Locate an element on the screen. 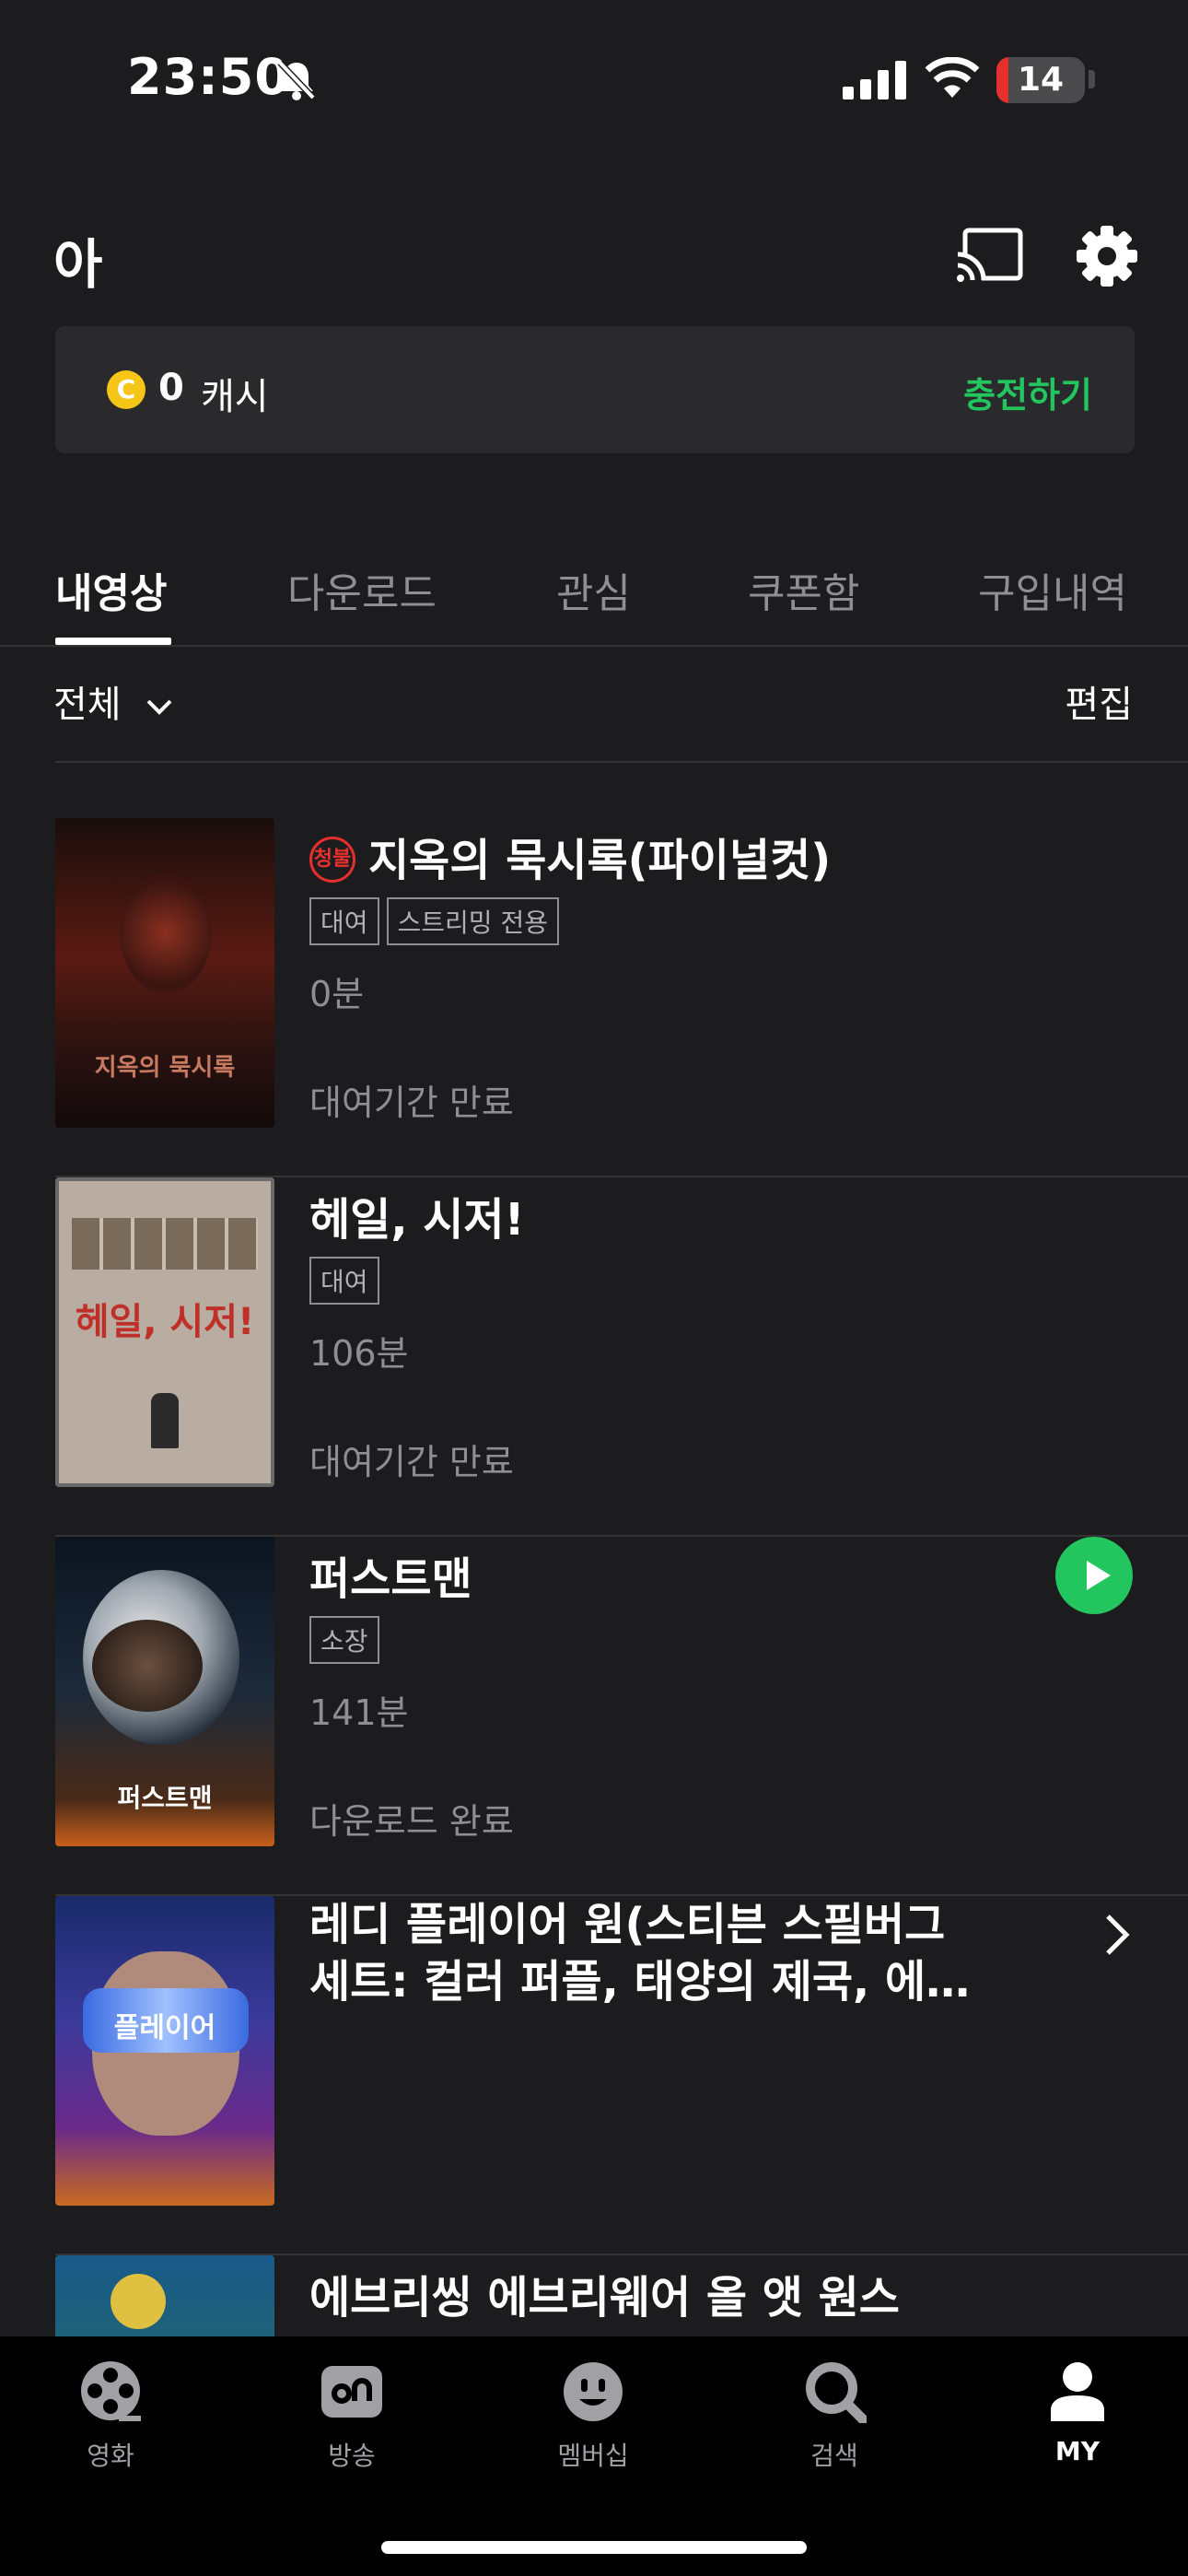 This screenshot has width=1188, height=2576. item-title: 헤일, 시저! is located at coordinates (417, 1220).